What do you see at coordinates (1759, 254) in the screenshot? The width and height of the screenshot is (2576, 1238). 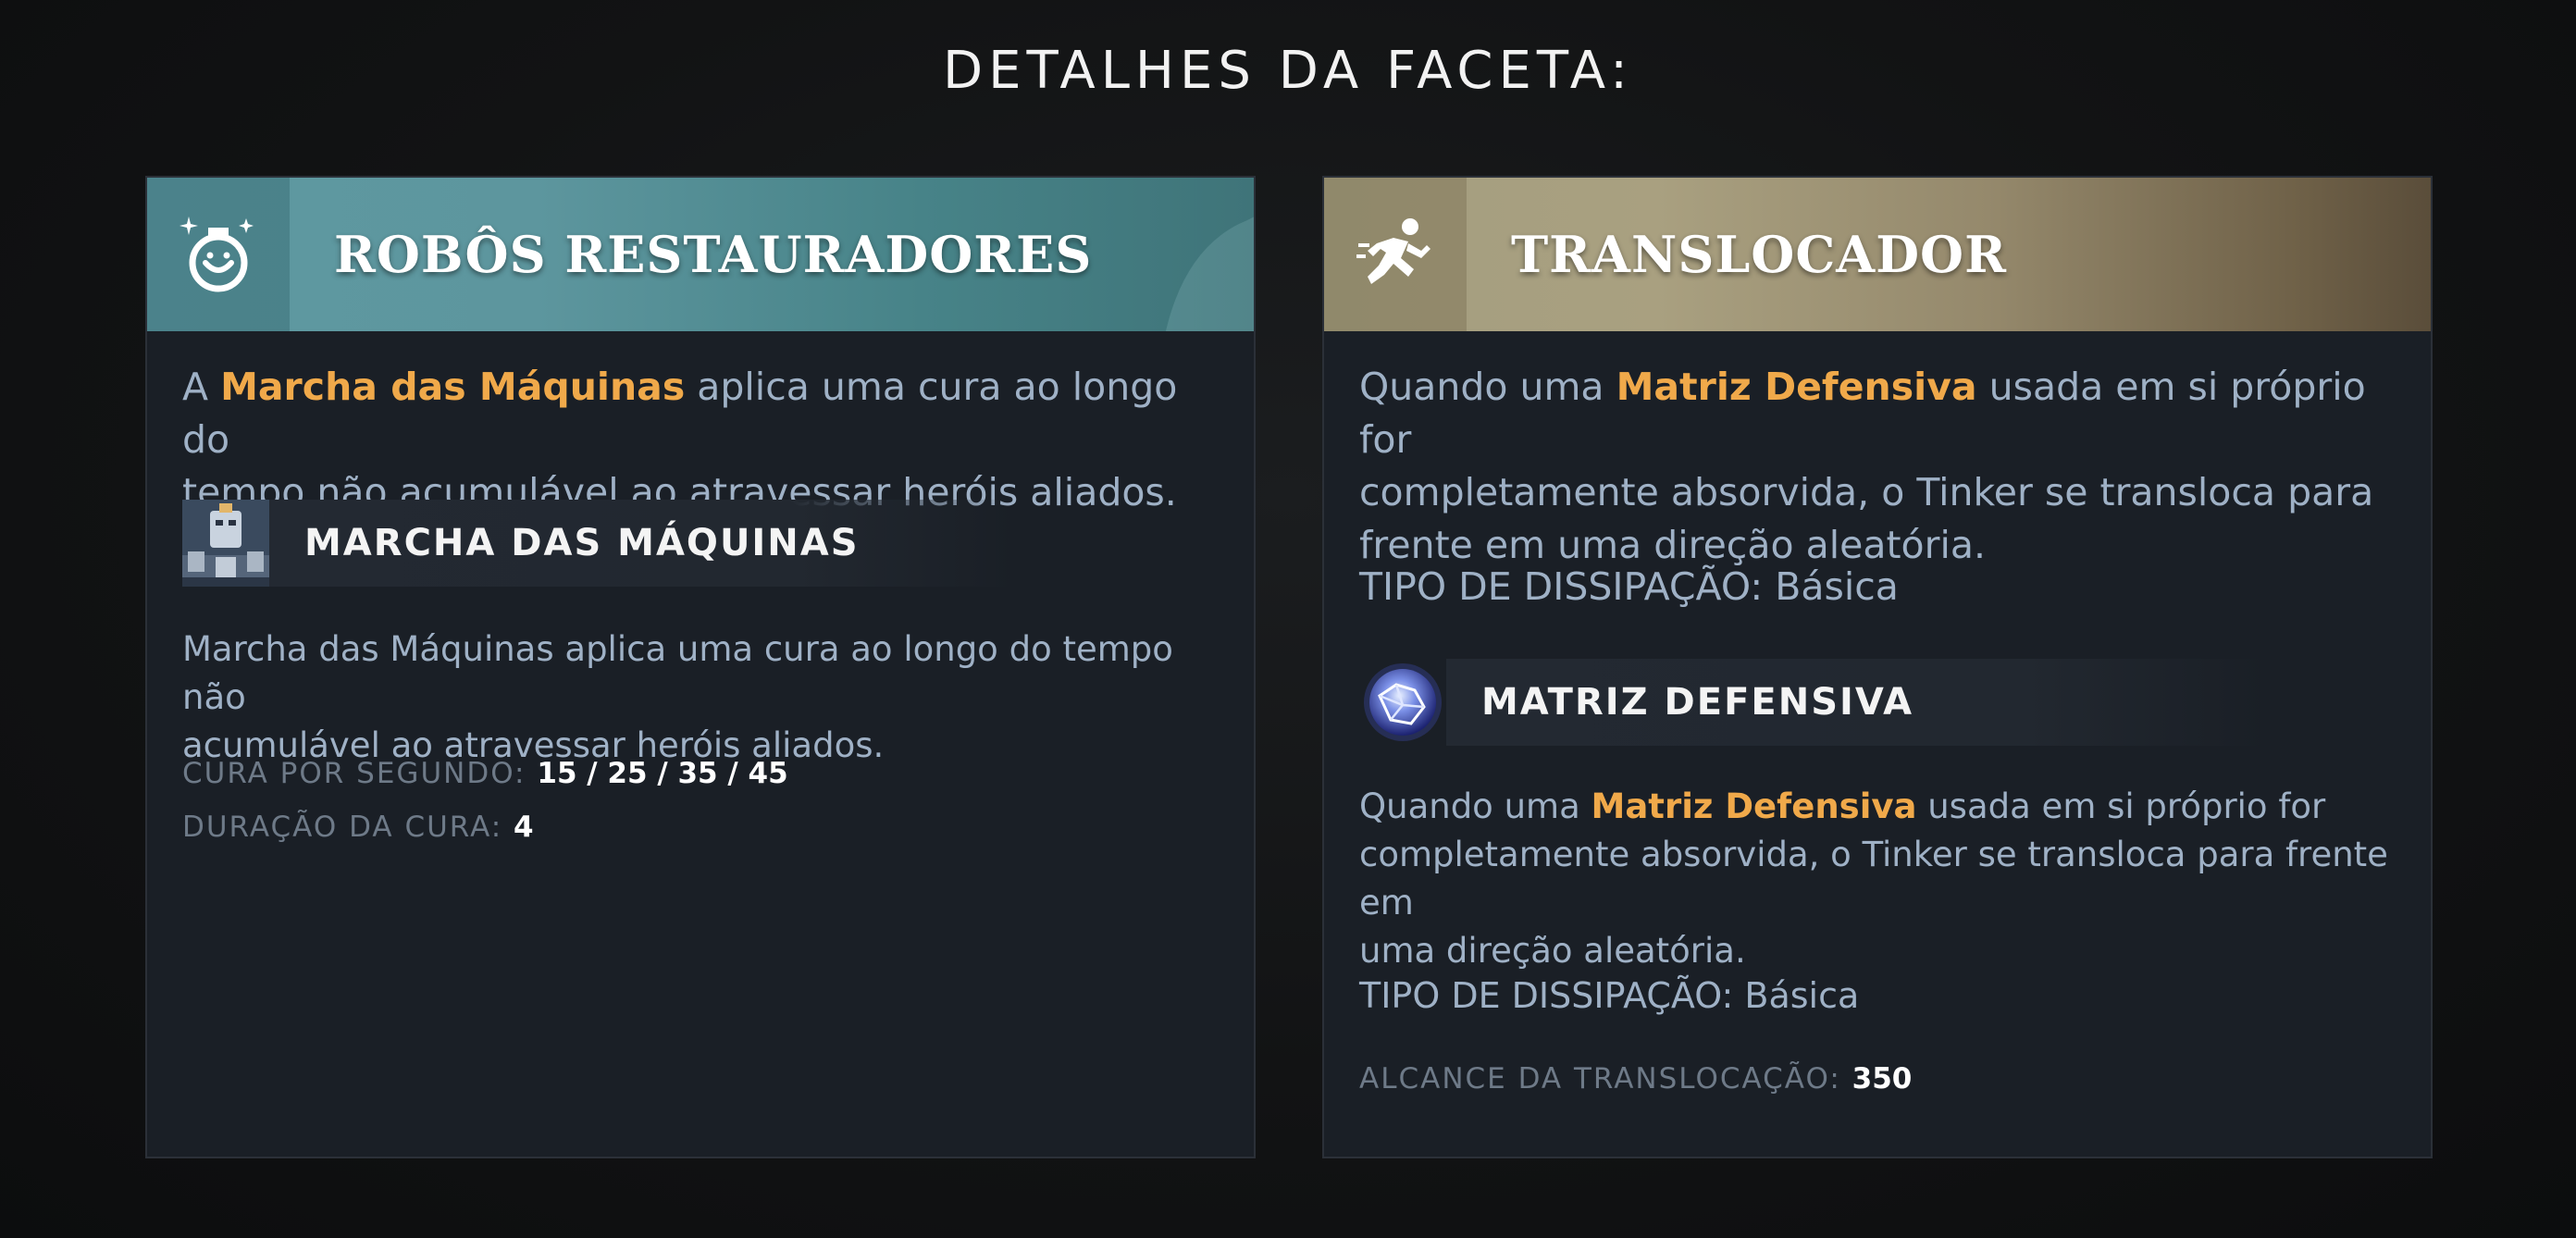 I see `facet-title: TRANSLOCADOR` at bounding box center [1759, 254].